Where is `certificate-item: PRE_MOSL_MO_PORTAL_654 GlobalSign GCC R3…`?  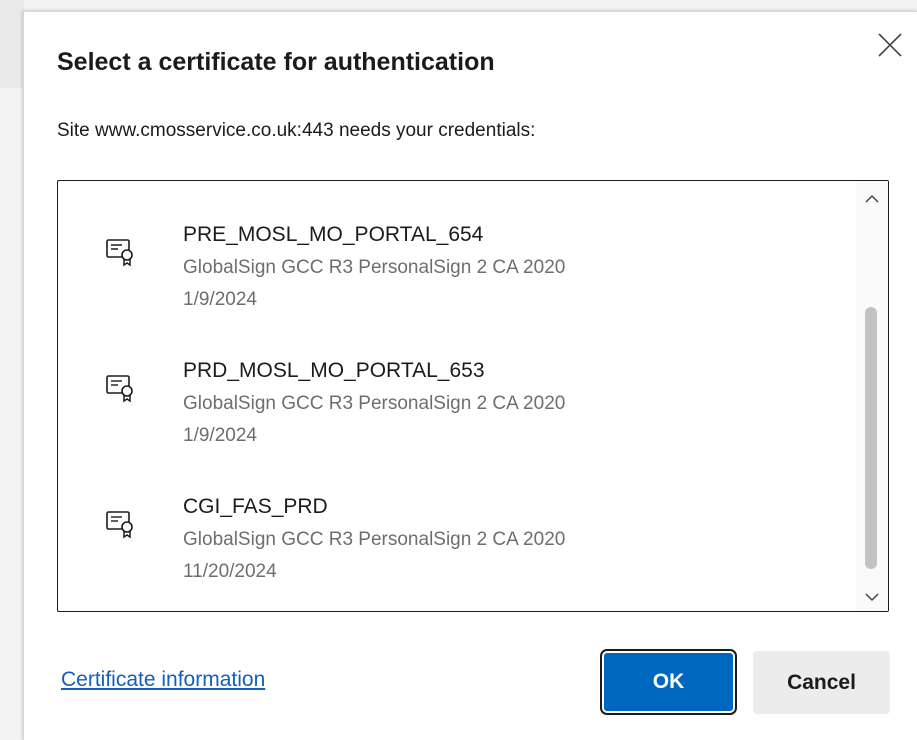
certificate-item: PRE_MOSL_MO_PORTAL_654 GlobalSign GCC R3… is located at coordinates (458, 256).